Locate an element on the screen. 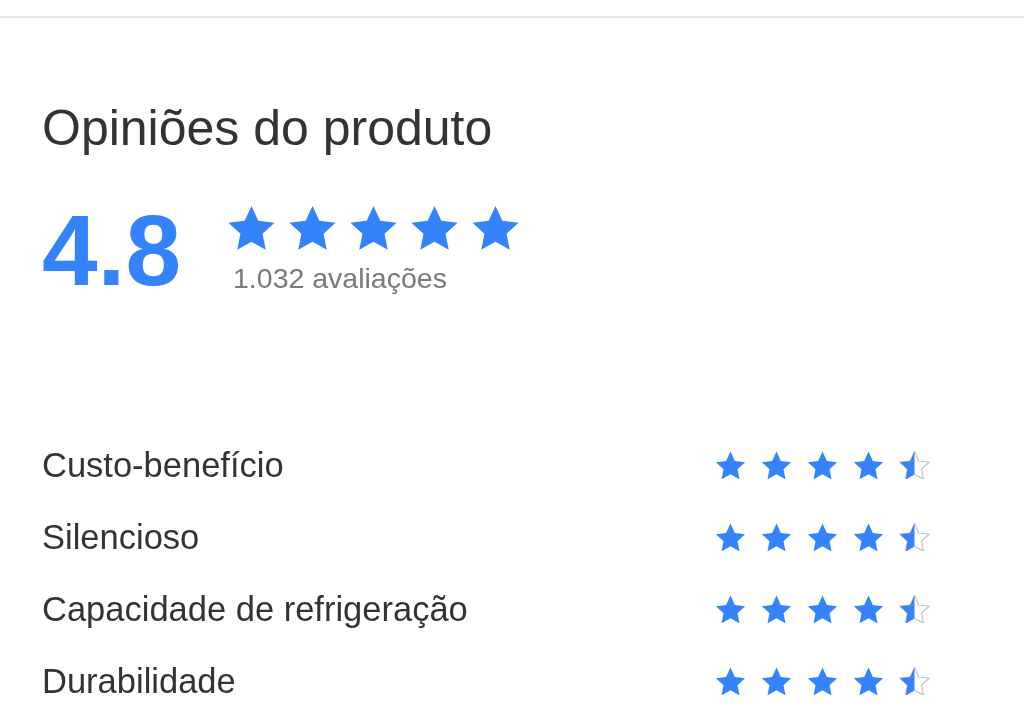 This screenshot has height=726, width=1024. attribute-label: Capacidade de refrigeração is located at coordinates (255, 609).